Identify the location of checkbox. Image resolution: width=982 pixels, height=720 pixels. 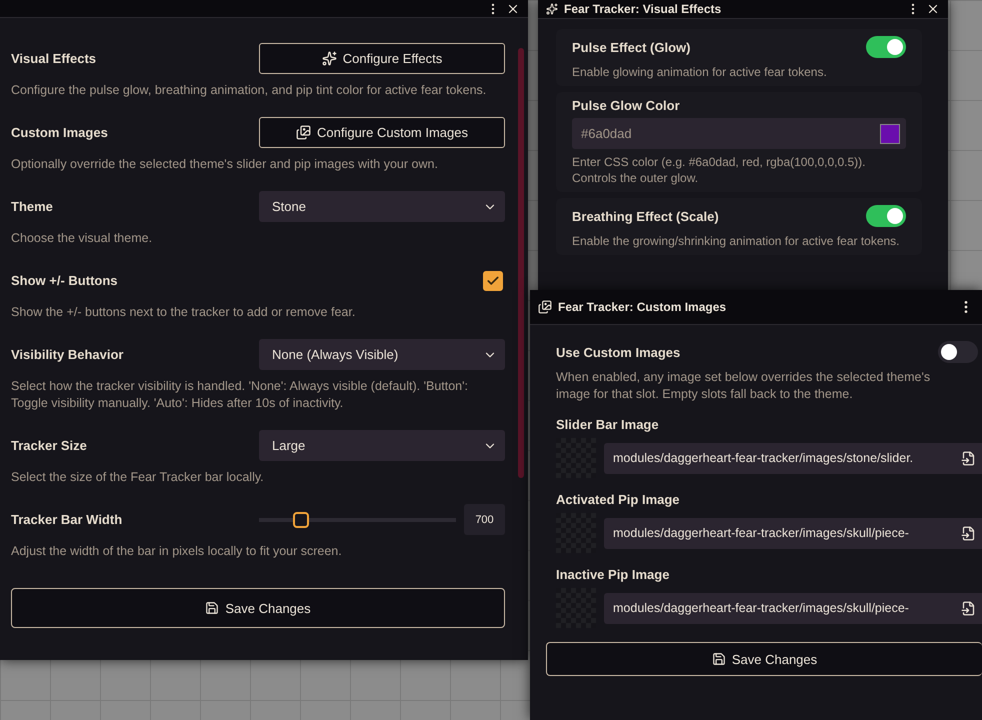
(493, 280).